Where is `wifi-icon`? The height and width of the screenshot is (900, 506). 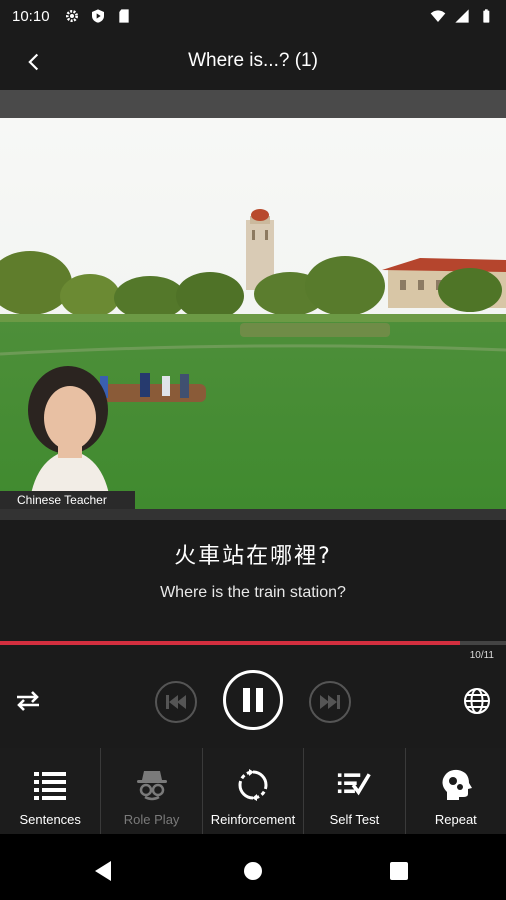
wifi-icon is located at coordinates (438, 16).